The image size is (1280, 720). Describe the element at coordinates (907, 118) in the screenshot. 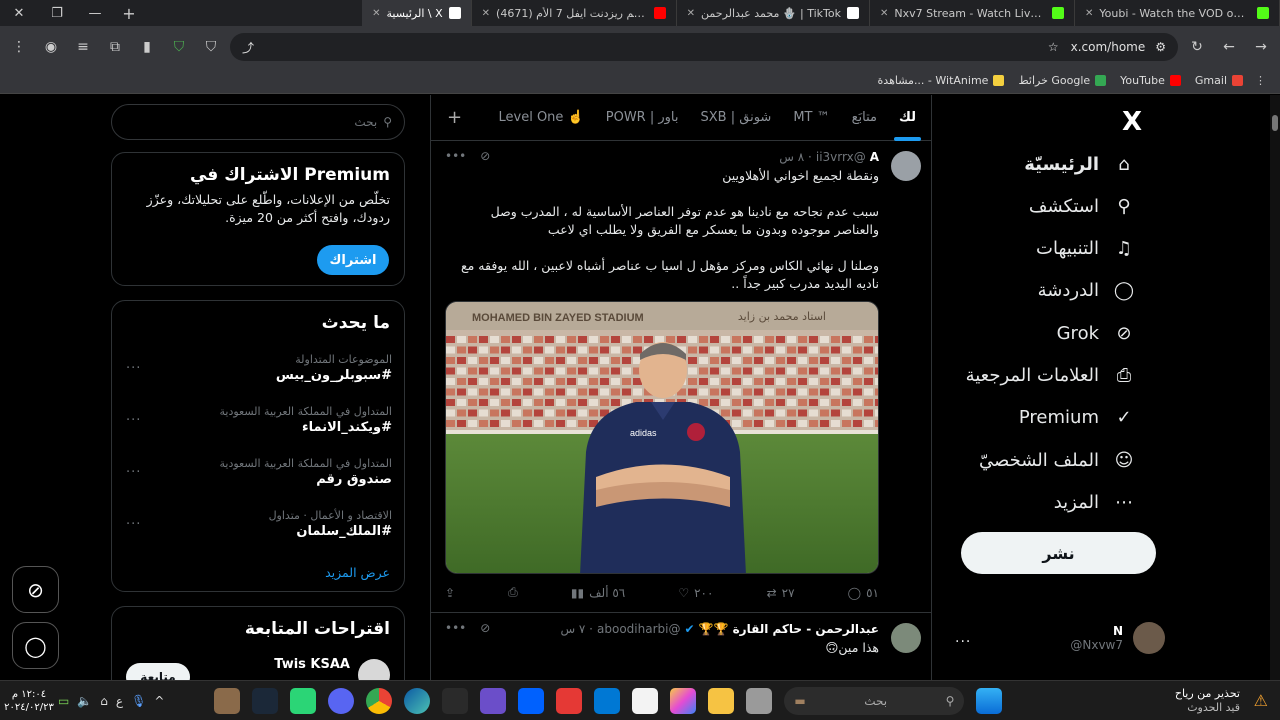

I see `timeline-tab: لك` at that location.